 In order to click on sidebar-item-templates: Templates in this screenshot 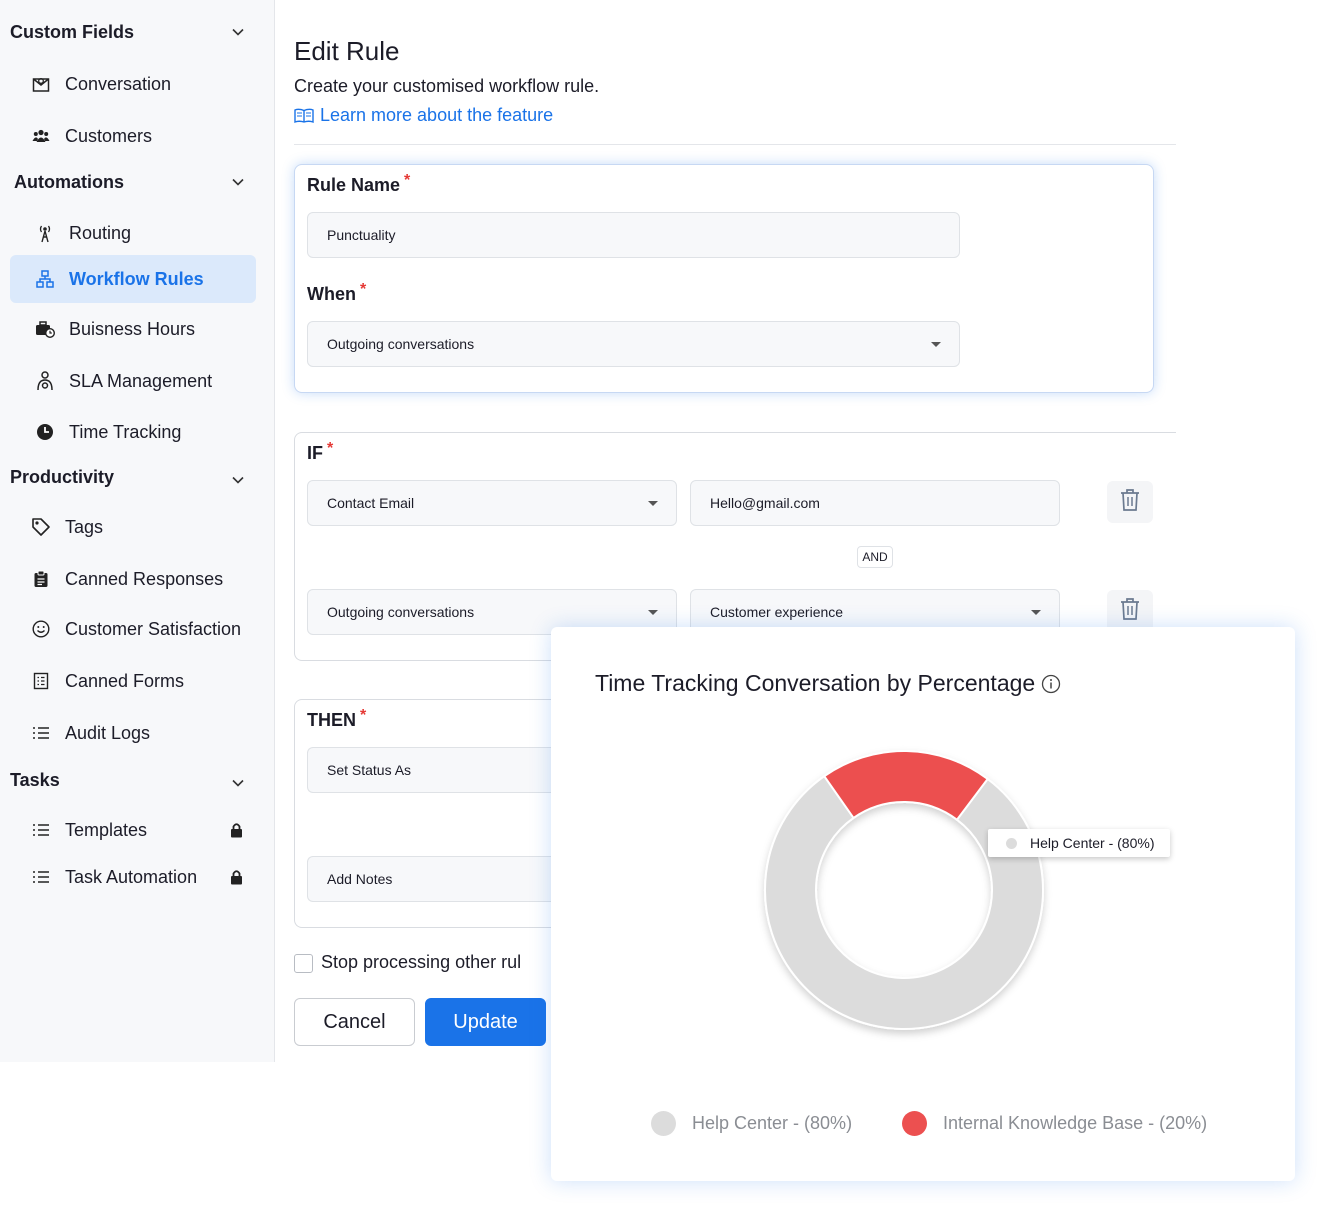, I will do `click(133, 830)`.